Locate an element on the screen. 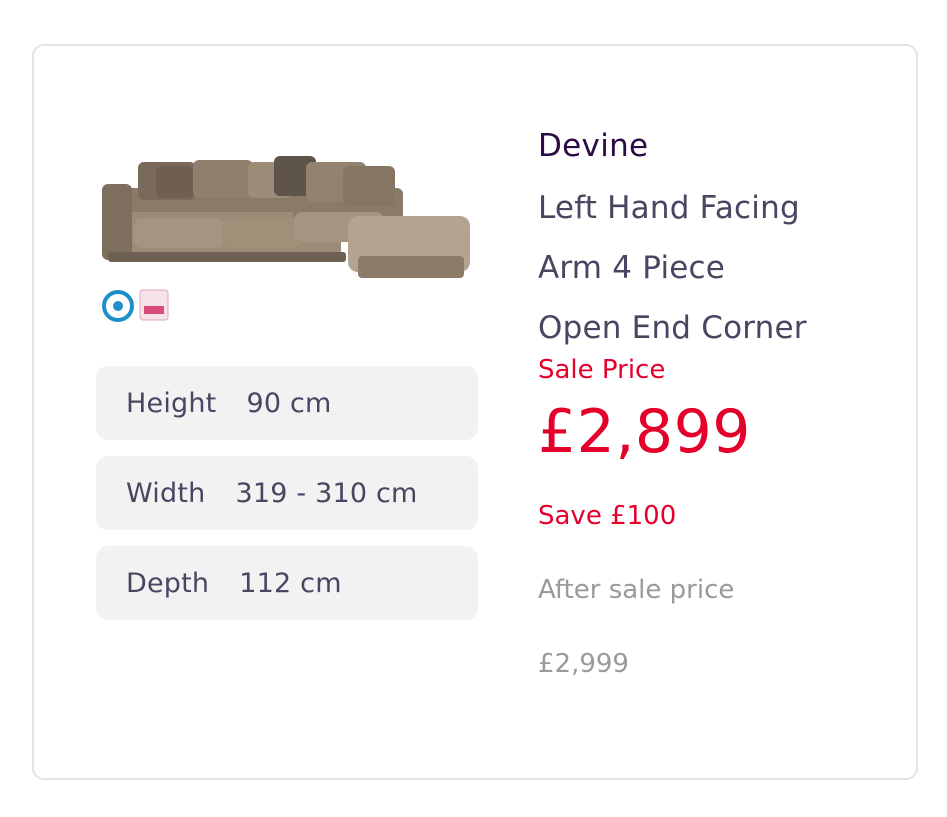  dimension-value: 319 - 310 cm is located at coordinates (326, 493).